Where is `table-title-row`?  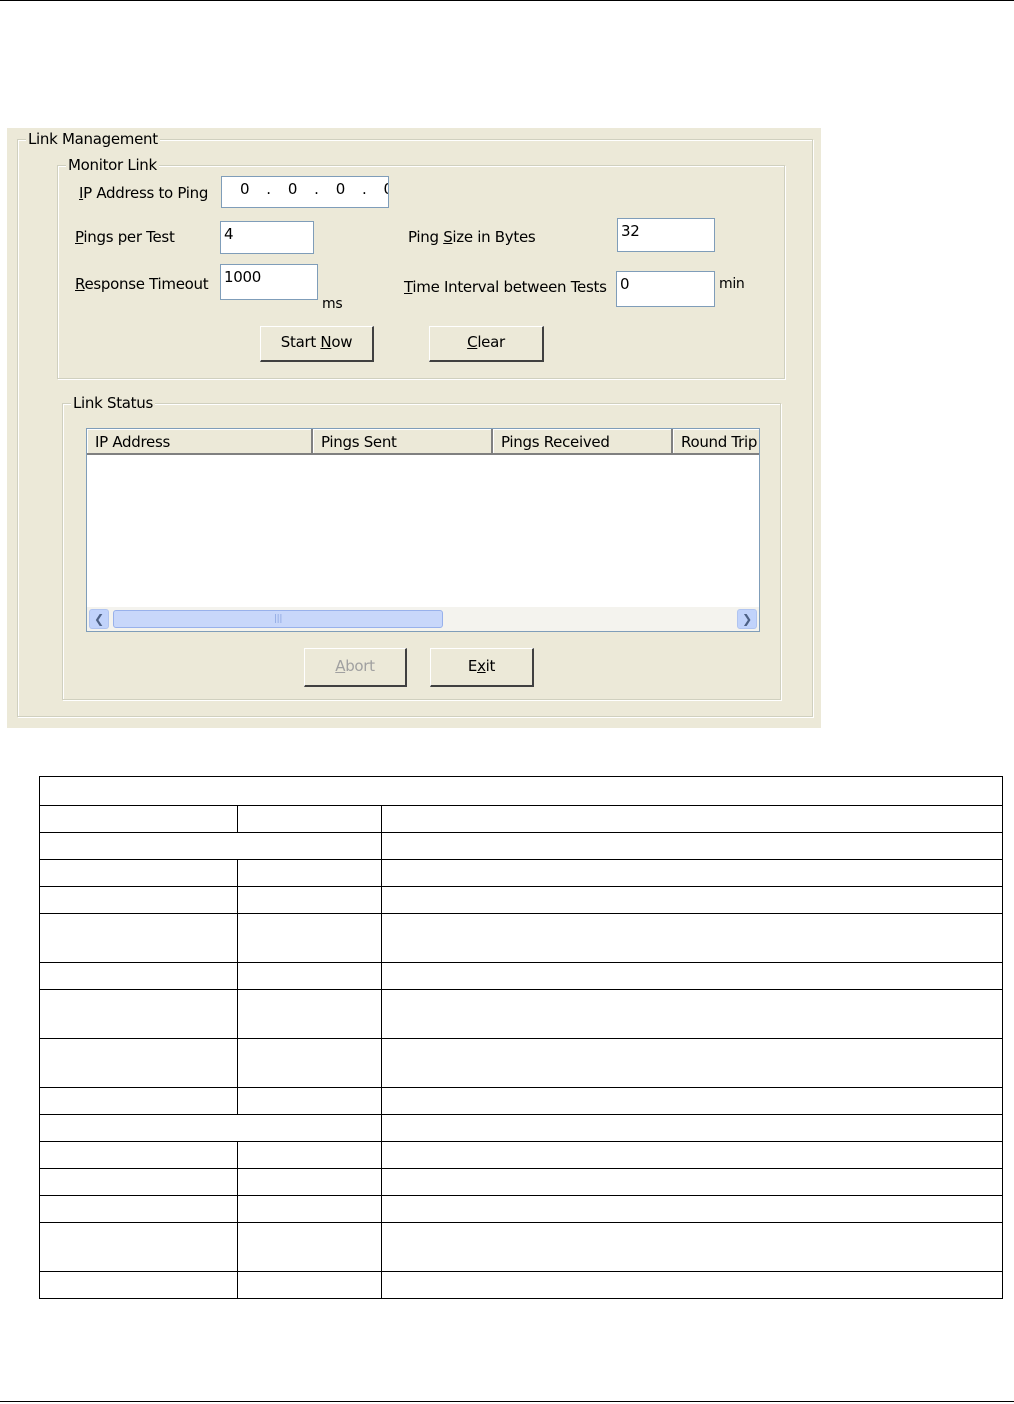 table-title-row is located at coordinates (521, 791).